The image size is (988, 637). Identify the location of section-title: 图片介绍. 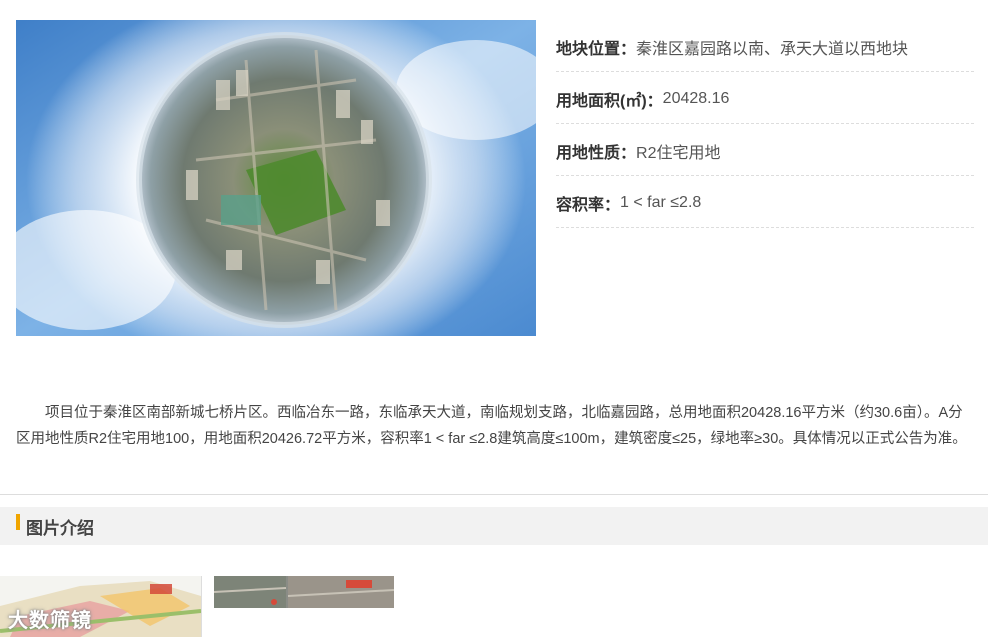
(60, 528).